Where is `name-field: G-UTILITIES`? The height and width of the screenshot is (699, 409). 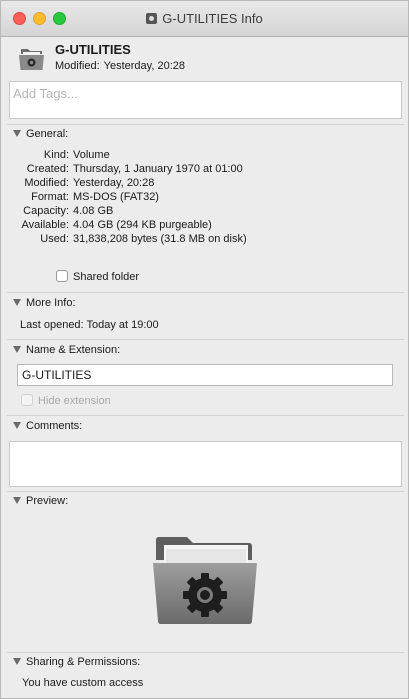 name-field: G-UTILITIES is located at coordinates (205, 375).